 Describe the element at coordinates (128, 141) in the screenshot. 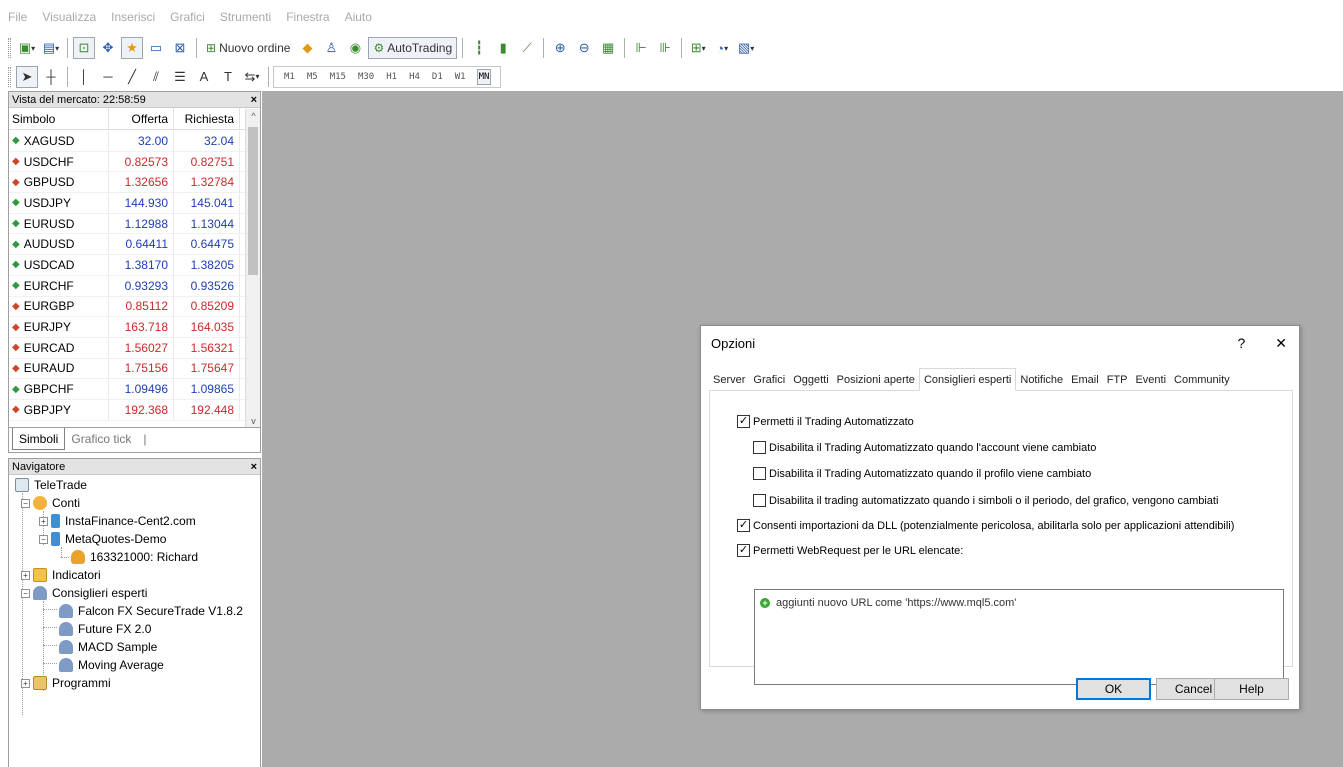

I see `market-watch-row: ◆ XAGUSD 32.00 32.04` at that location.